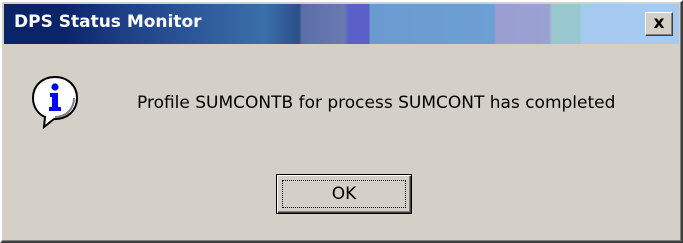  I want to click on ok-button: OK, so click(344, 194).